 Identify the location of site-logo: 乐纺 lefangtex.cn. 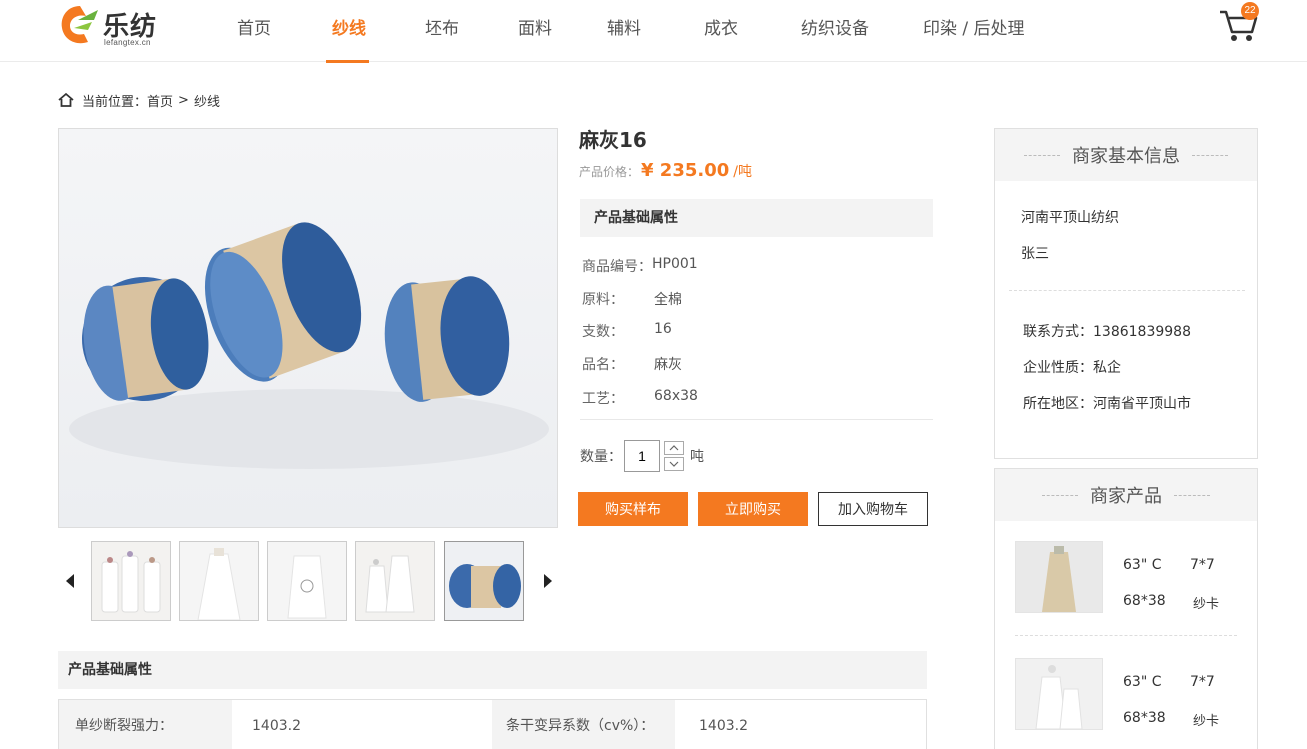
(113, 25).